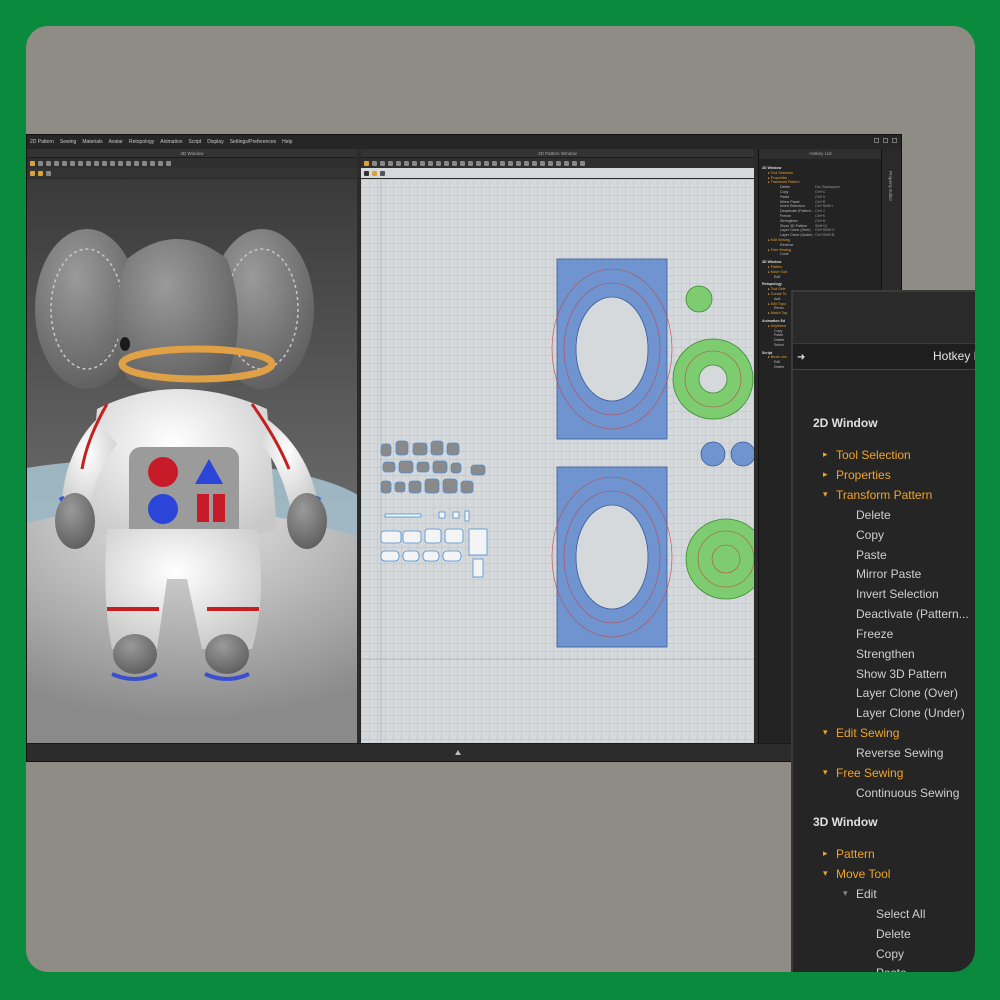 This screenshot has height=1000, width=1000. What do you see at coordinates (68, 142) in the screenshot?
I see `menu-item-sewing: Sewing` at bounding box center [68, 142].